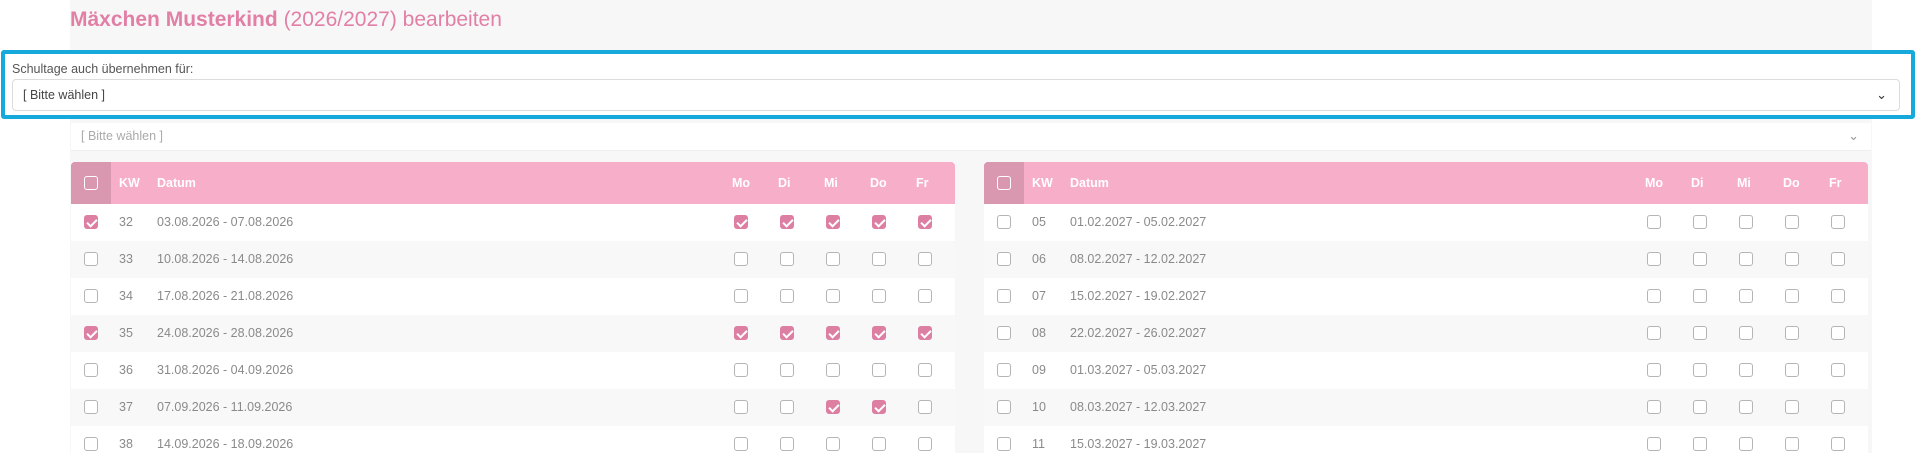  Describe the element at coordinates (225, 296) in the screenshot. I see `week-date-range: 17.08.2026 - 21.08.2026` at that location.